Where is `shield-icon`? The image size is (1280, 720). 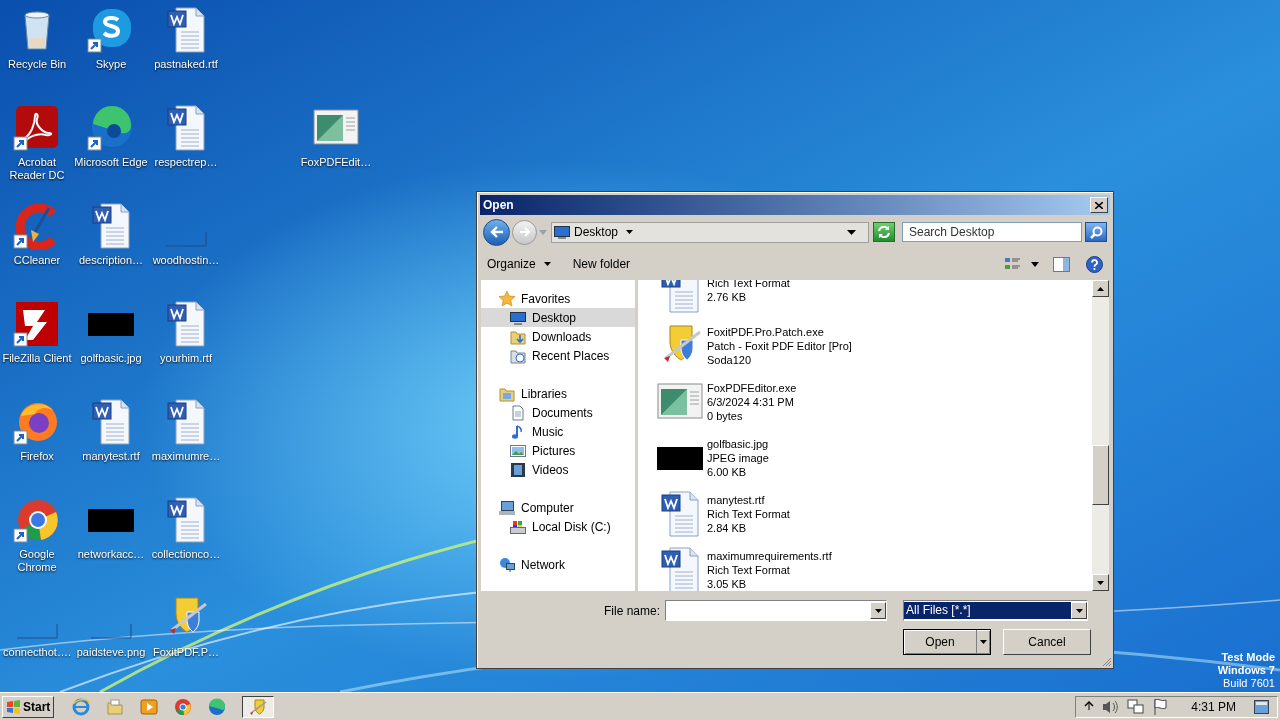 shield-icon is located at coordinates (258, 706).